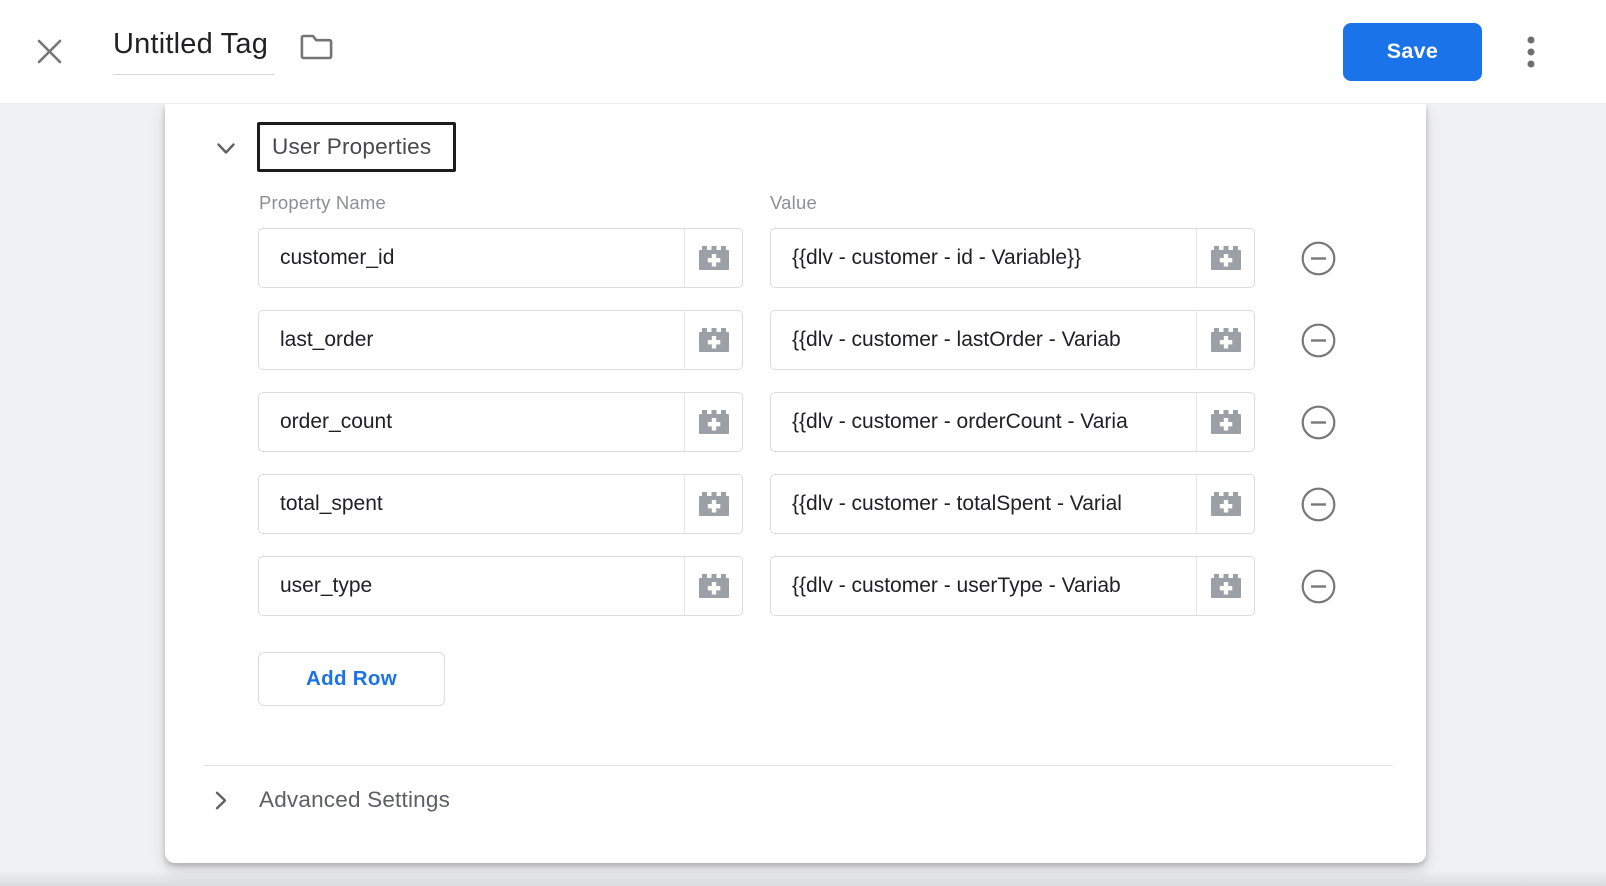 The width and height of the screenshot is (1606, 886). Describe the element at coordinates (803, 52) in the screenshot. I see `top-bar: Untitled Tag Save` at that location.